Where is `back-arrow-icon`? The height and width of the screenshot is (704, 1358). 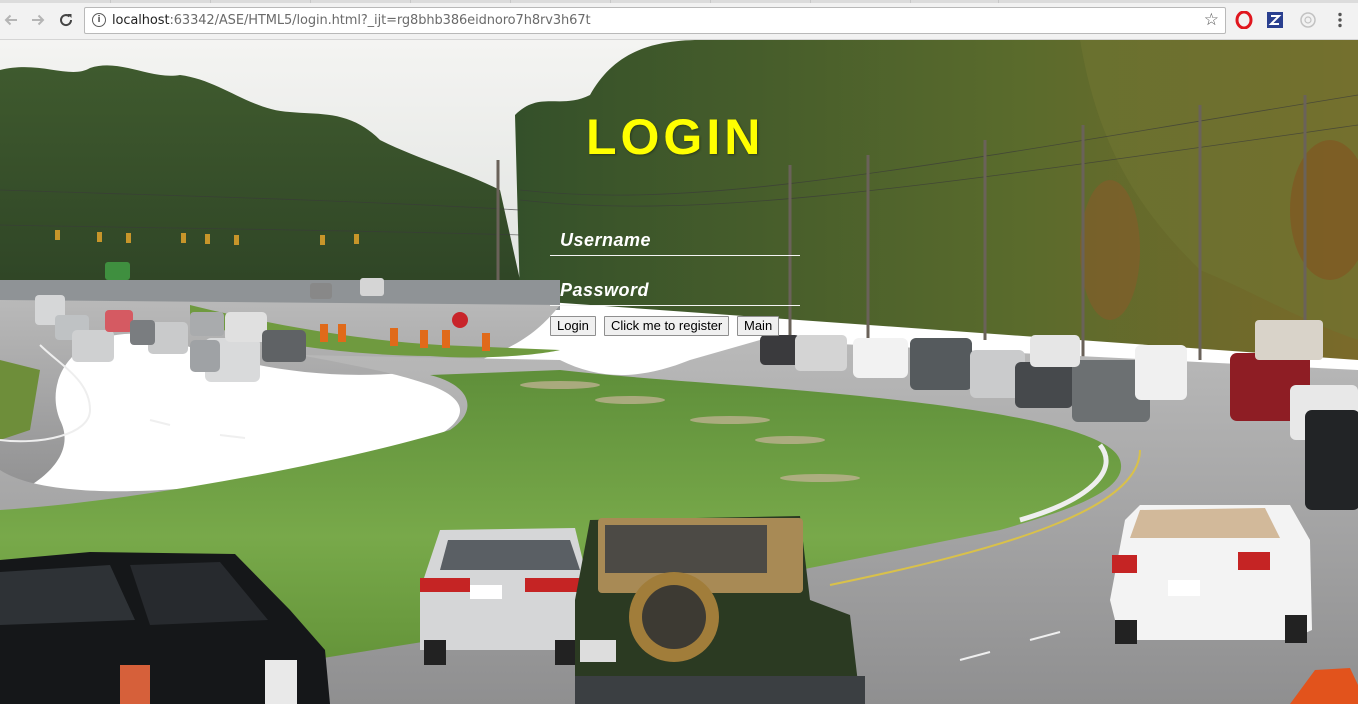 back-arrow-icon is located at coordinates (10, 20).